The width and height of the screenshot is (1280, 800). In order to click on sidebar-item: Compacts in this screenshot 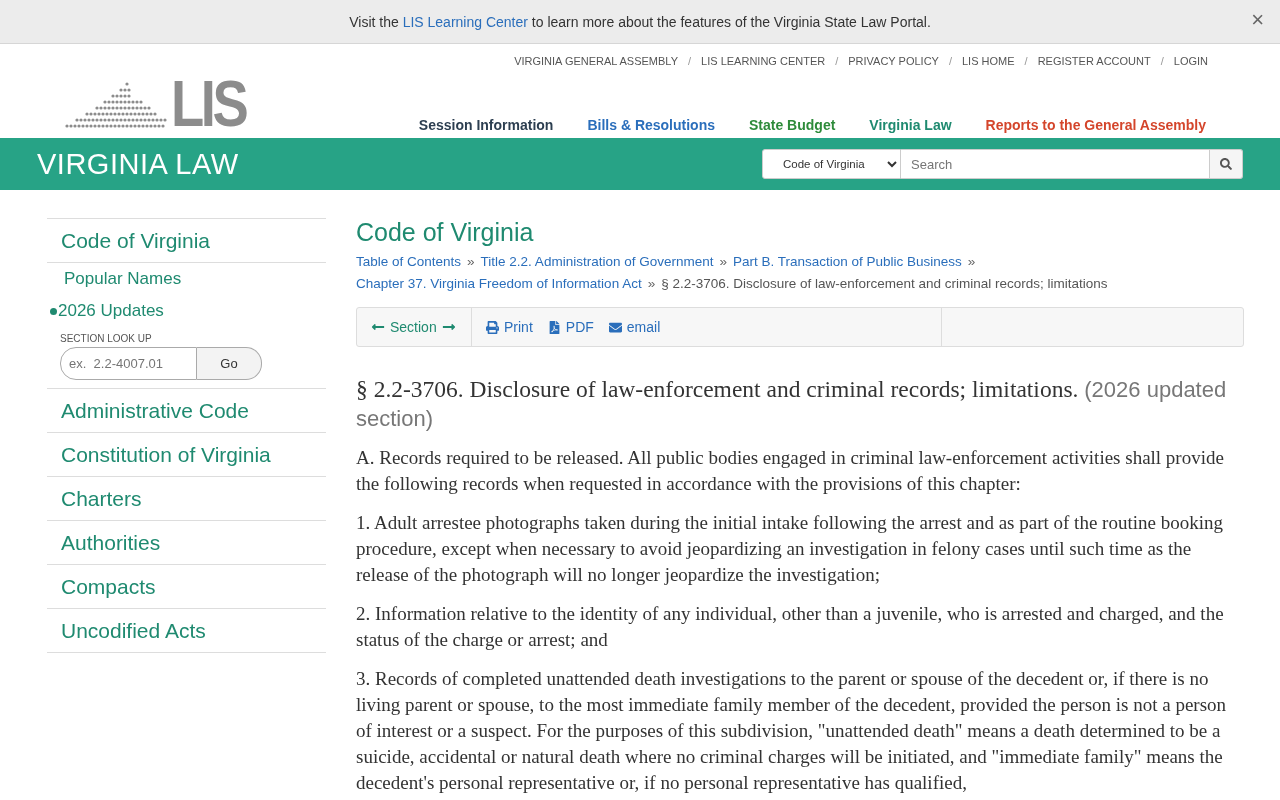, I will do `click(186, 586)`.